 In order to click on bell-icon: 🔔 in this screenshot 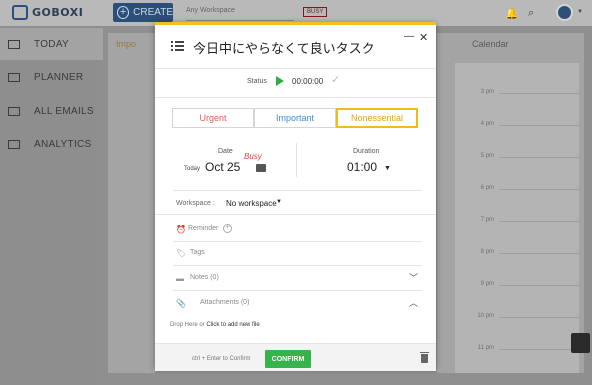, I will do `click(512, 13)`.